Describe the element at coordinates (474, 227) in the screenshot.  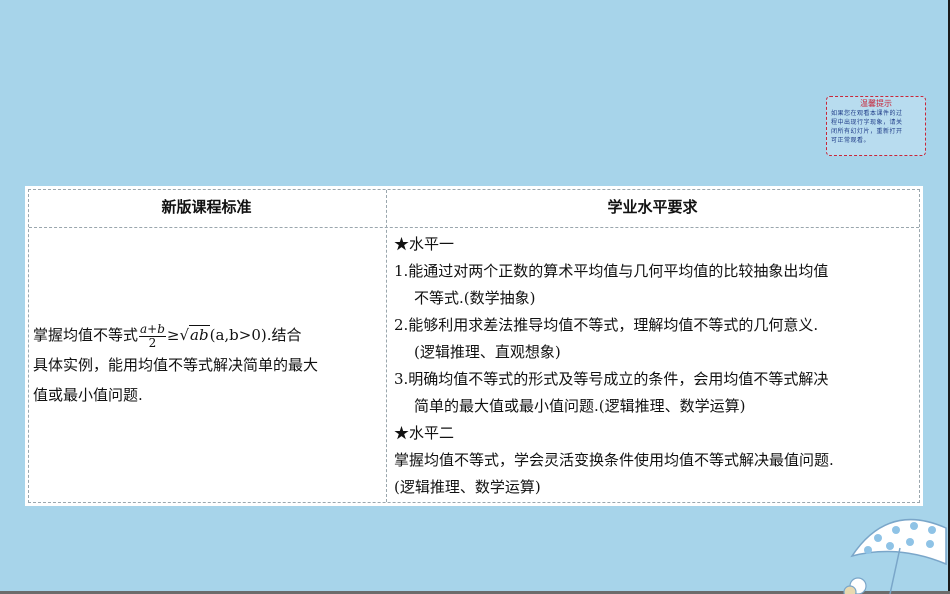
I see `header-divider` at that location.